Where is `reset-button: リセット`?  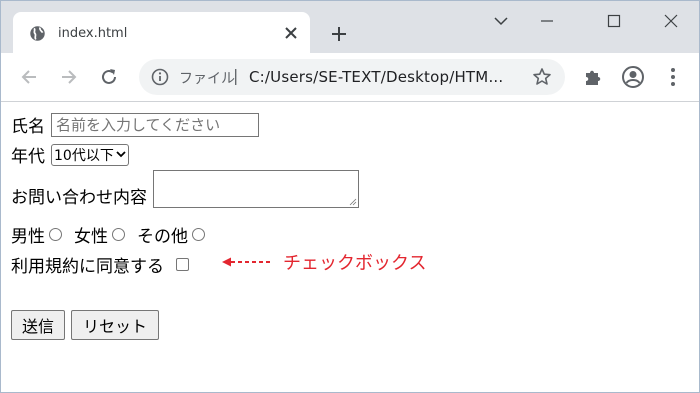 reset-button: リセット is located at coordinates (115, 325).